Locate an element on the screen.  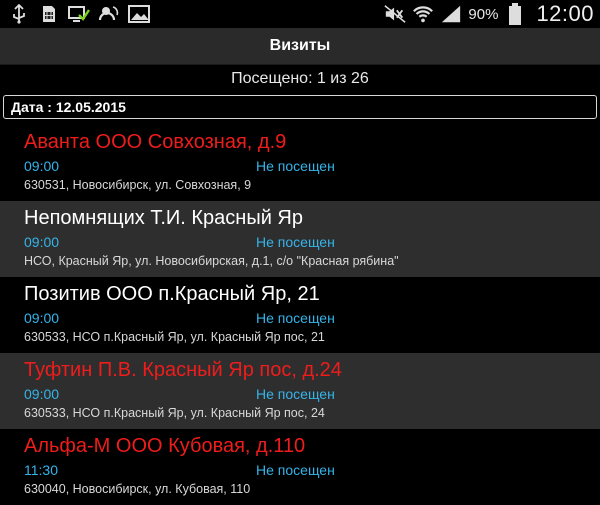
visit-address: 630040, Новосибирск, ул. Кубовая, 110 is located at coordinates (137, 489).